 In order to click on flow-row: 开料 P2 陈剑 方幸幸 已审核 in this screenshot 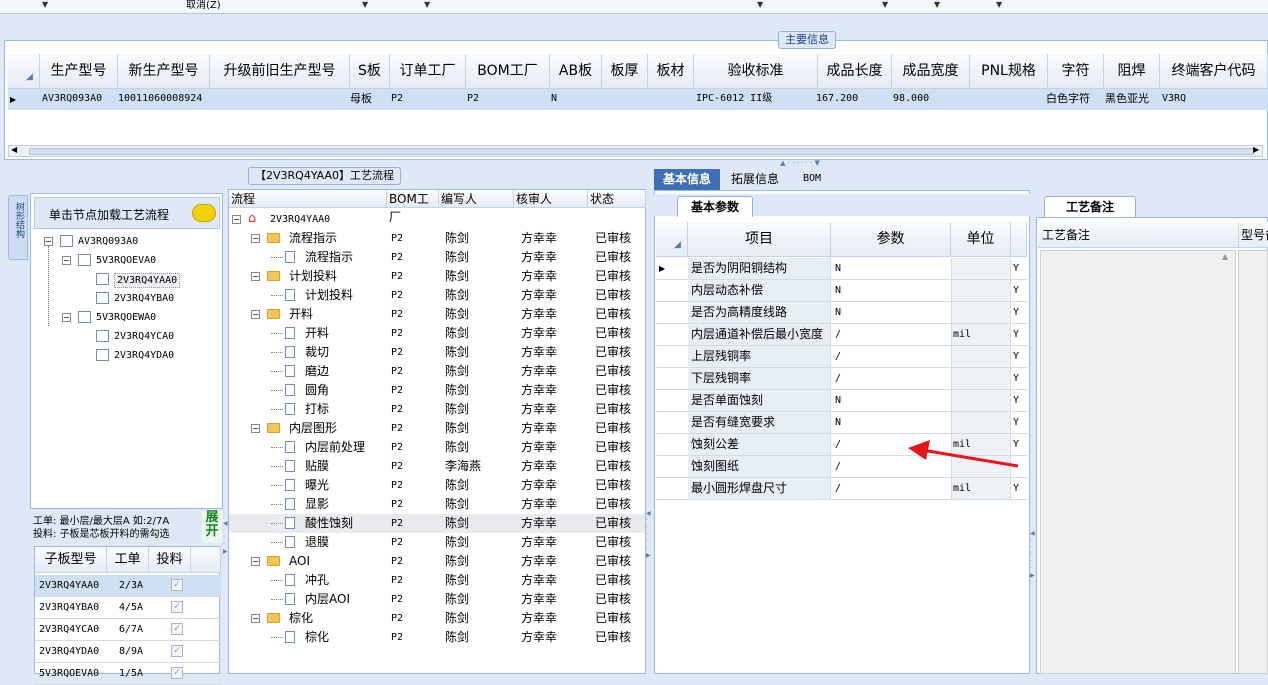, I will do `click(437, 333)`.